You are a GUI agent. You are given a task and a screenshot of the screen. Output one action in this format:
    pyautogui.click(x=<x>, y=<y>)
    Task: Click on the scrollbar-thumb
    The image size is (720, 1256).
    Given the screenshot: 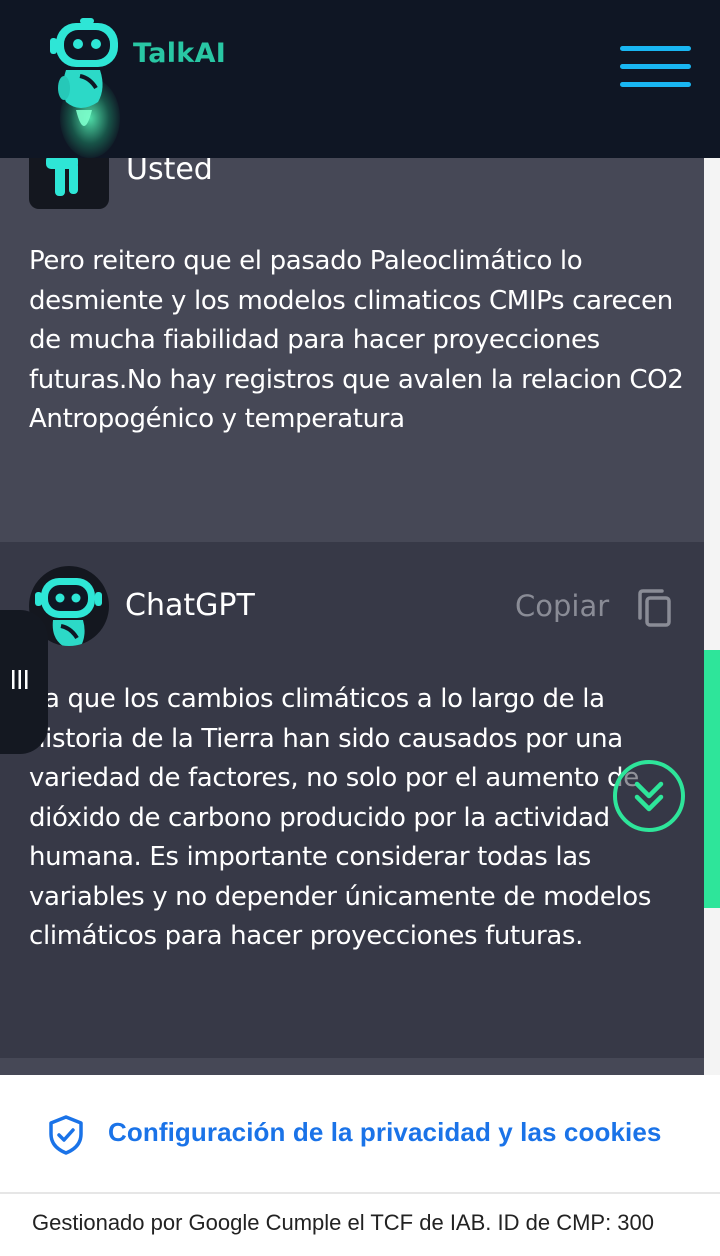 What is the action you would take?
    pyautogui.click(x=712, y=779)
    